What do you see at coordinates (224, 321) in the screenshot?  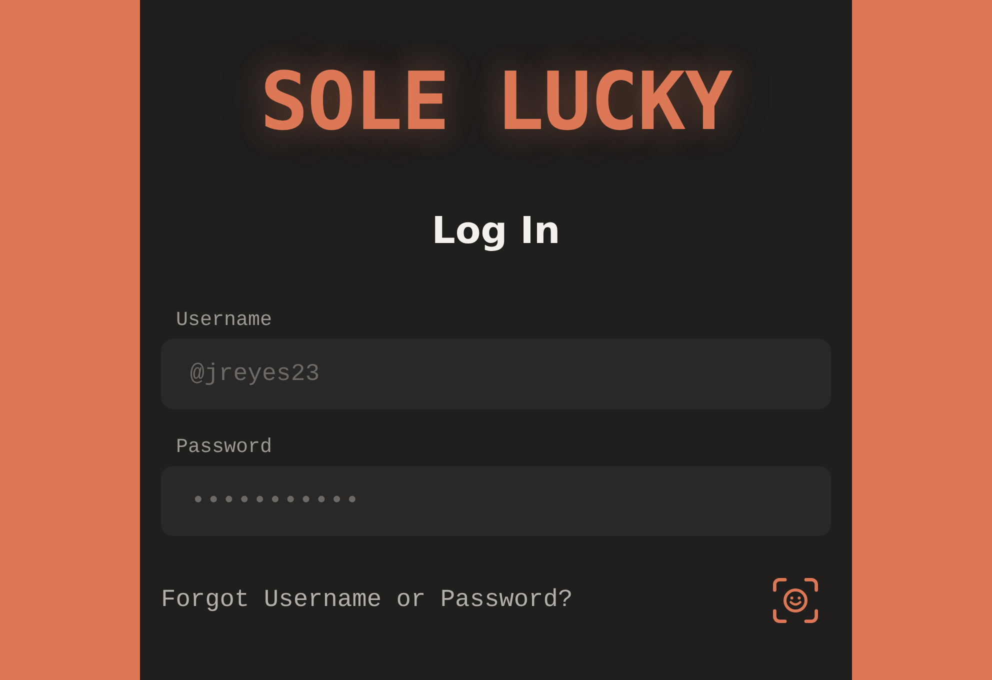 I see `field-label: Username` at bounding box center [224, 321].